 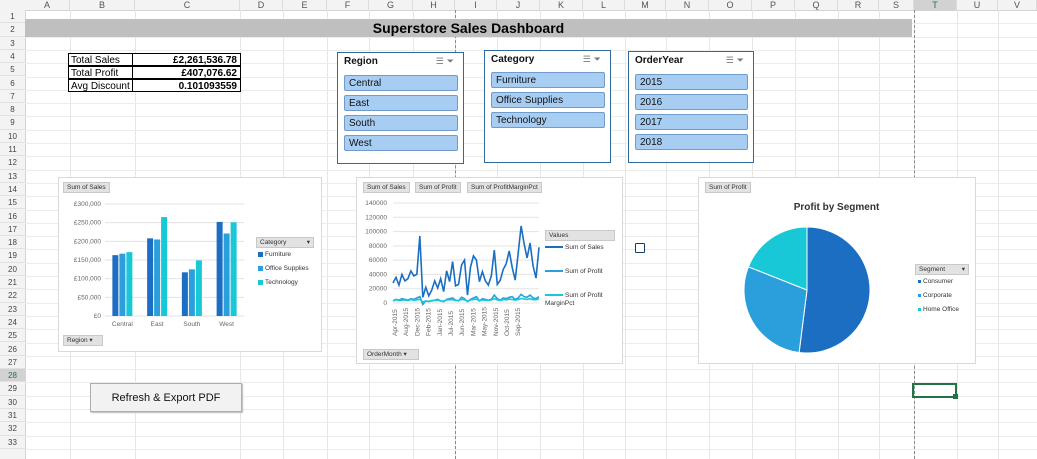 I want to click on kpi-label: Avg Discount, so click(x=100, y=85).